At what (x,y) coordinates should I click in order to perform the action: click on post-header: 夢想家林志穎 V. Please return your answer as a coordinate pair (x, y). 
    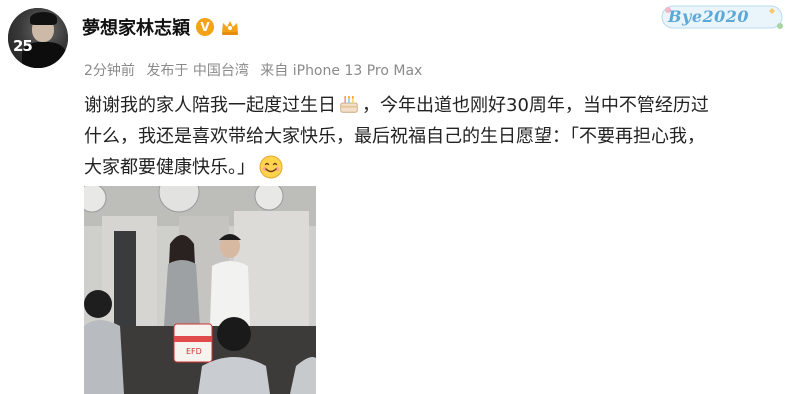
    Looking at the image, I should click on (161, 27).